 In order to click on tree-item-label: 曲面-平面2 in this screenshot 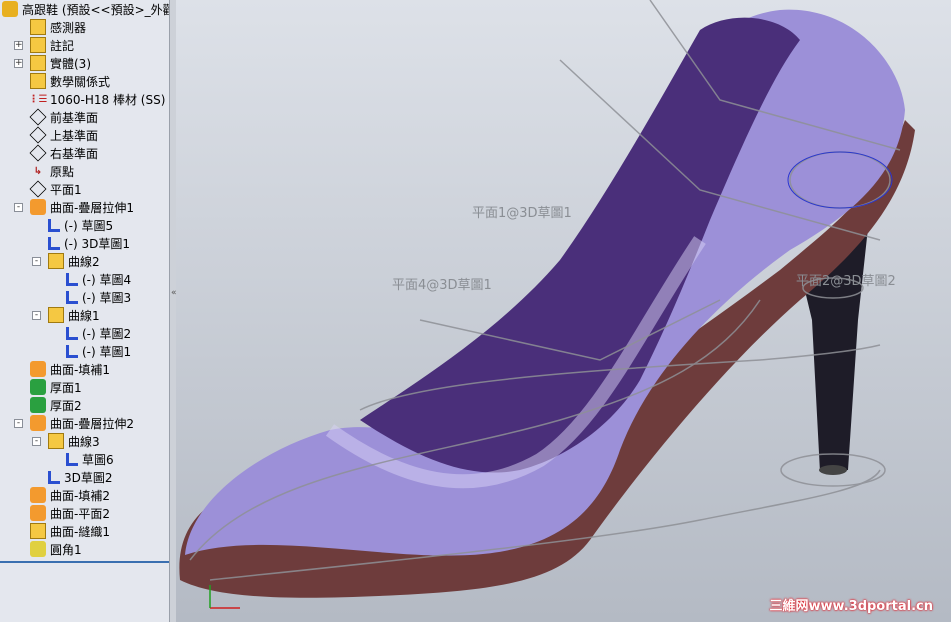, I will do `click(80, 513)`.